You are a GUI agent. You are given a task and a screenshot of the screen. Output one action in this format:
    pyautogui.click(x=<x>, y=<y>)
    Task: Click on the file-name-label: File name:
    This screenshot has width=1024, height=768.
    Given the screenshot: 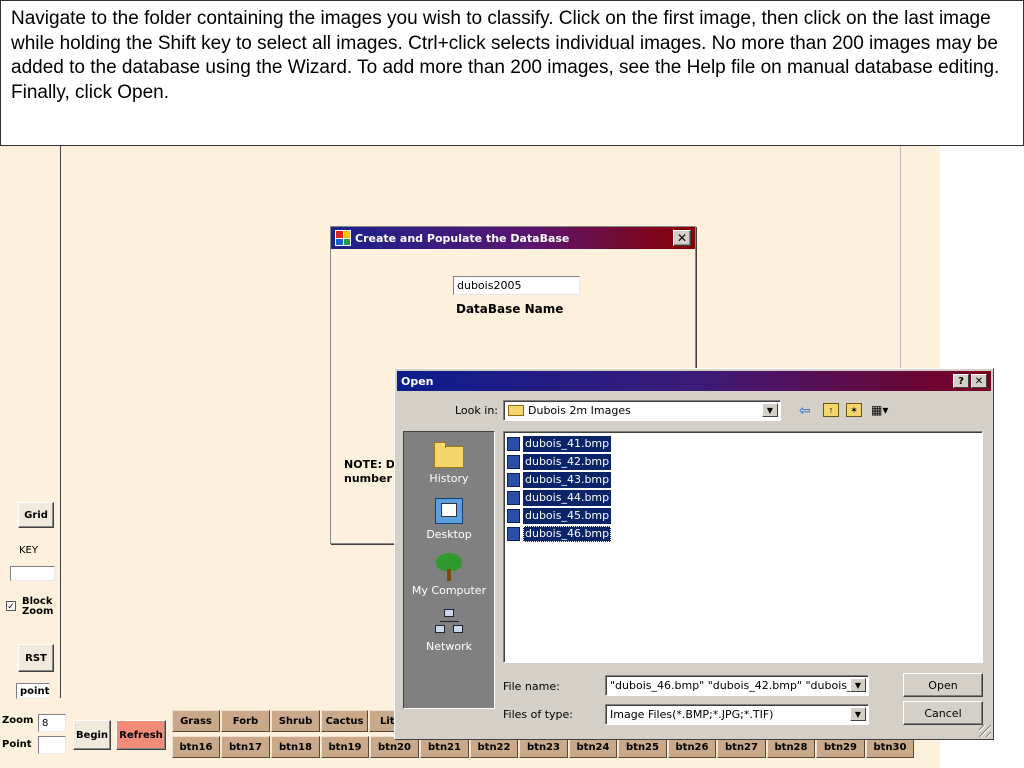 What is the action you would take?
    pyautogui.click(x=531, y=686)
    